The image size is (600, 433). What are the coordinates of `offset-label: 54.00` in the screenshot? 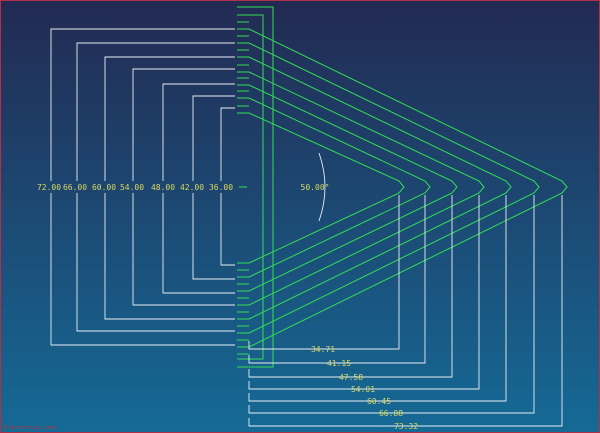 It's located at (132, 187).